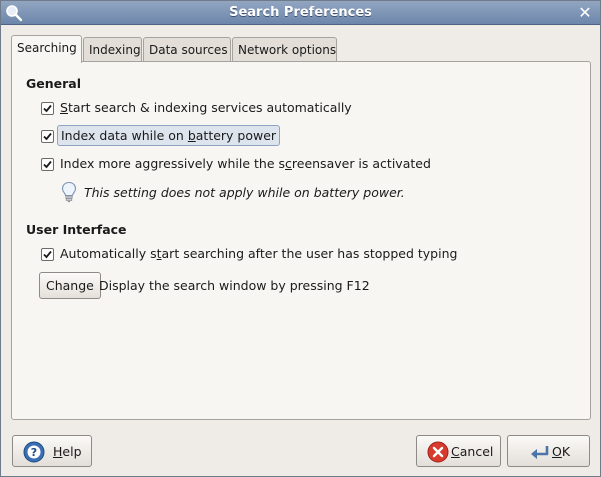  Describe the element at coordinates (472, 451) in the screenshot. I see `cancel-label: Cancel` at that location.